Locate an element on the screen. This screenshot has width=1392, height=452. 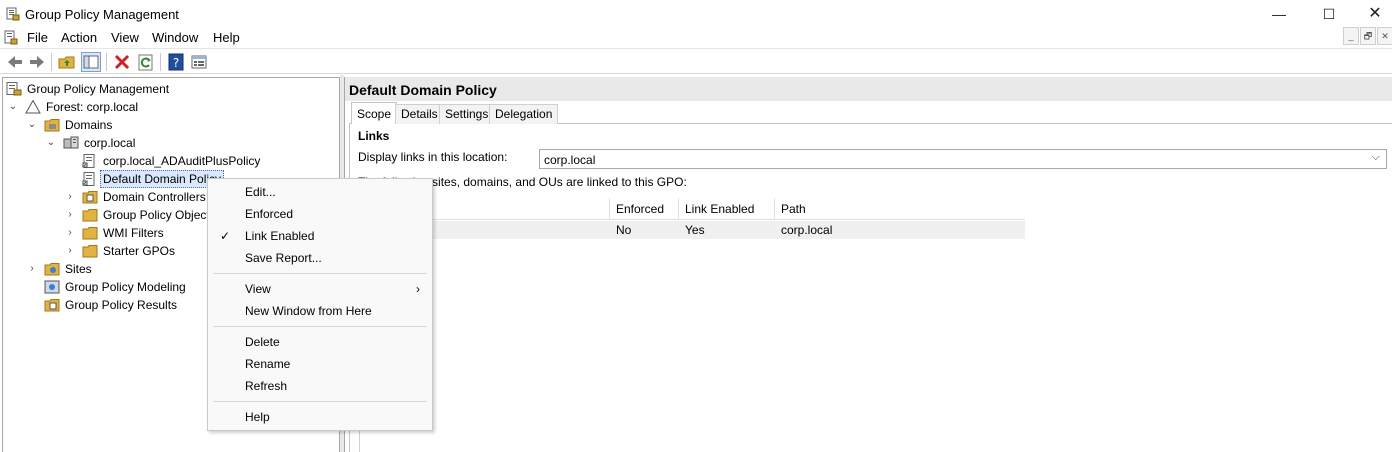
menu-item-enforced: Enforced is located at coordinates (320, 214).